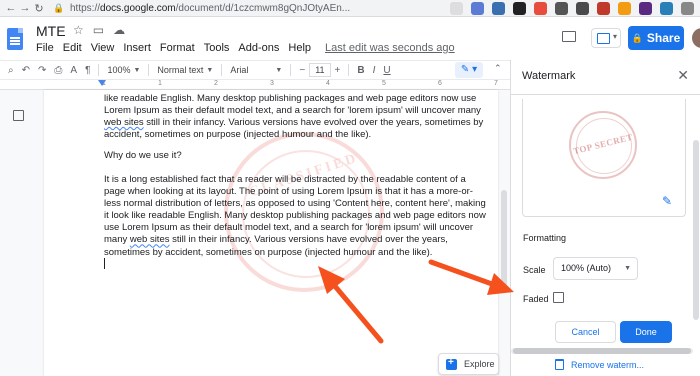 Image resolution: width=700 pixels, height=376 pixels. What do you see at coordinates (479, 364) in the screenshot?
I see `explore-label: Explore` at bounding box center [479, 364].